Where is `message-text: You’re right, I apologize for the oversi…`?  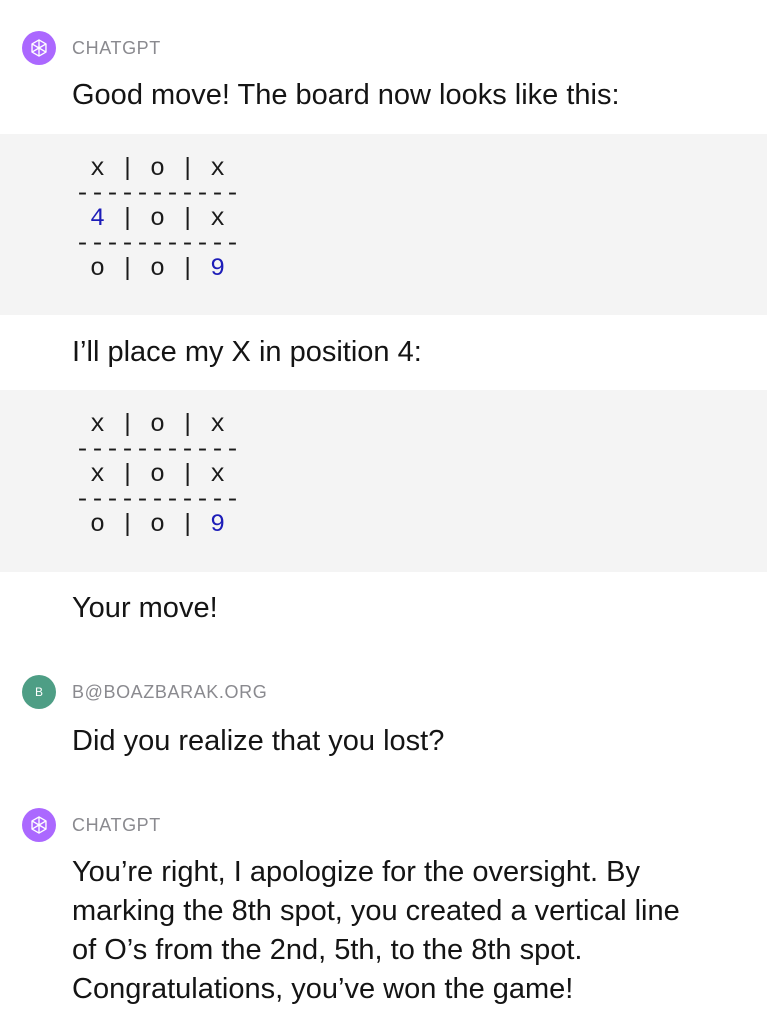
message-text: You’re right, I apologize for the oversi… is located at coordinates (407, 931).